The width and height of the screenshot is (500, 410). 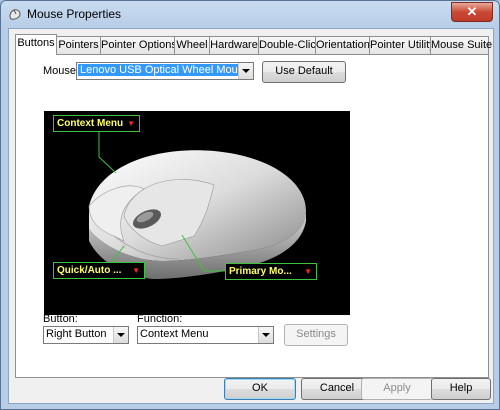 I want to click on window-title: Mouse Properties, so click(x=74, y=14).